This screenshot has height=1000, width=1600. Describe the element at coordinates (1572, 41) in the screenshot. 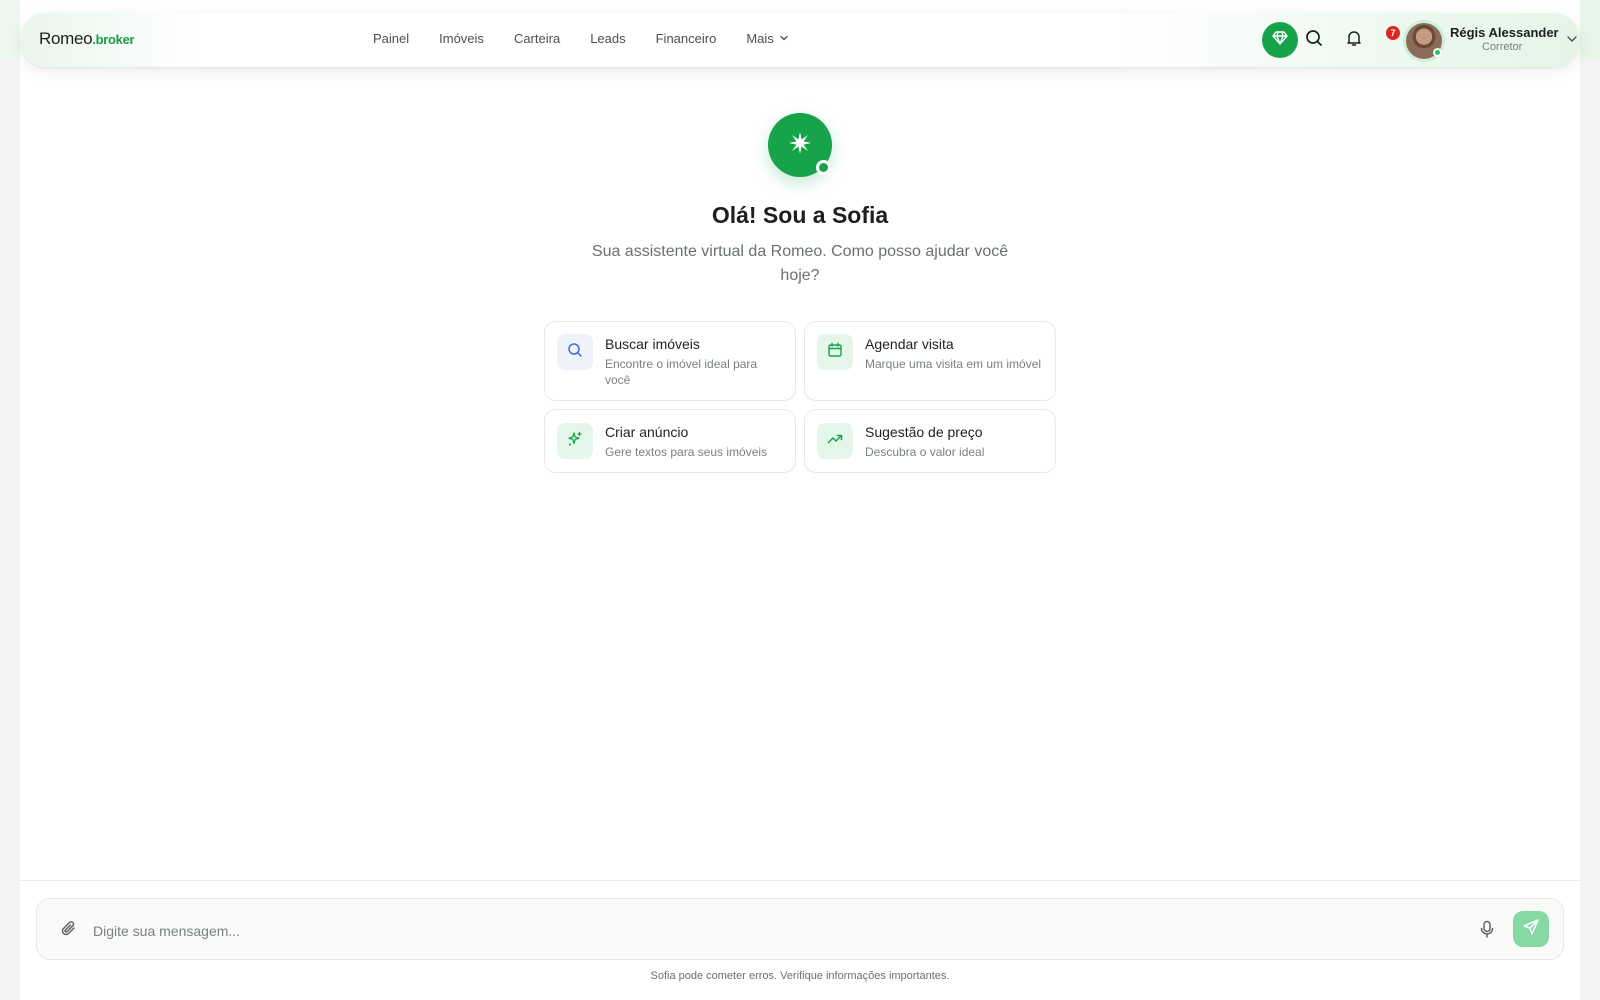

I see `user-menu-chevron-down-icon` at that location.